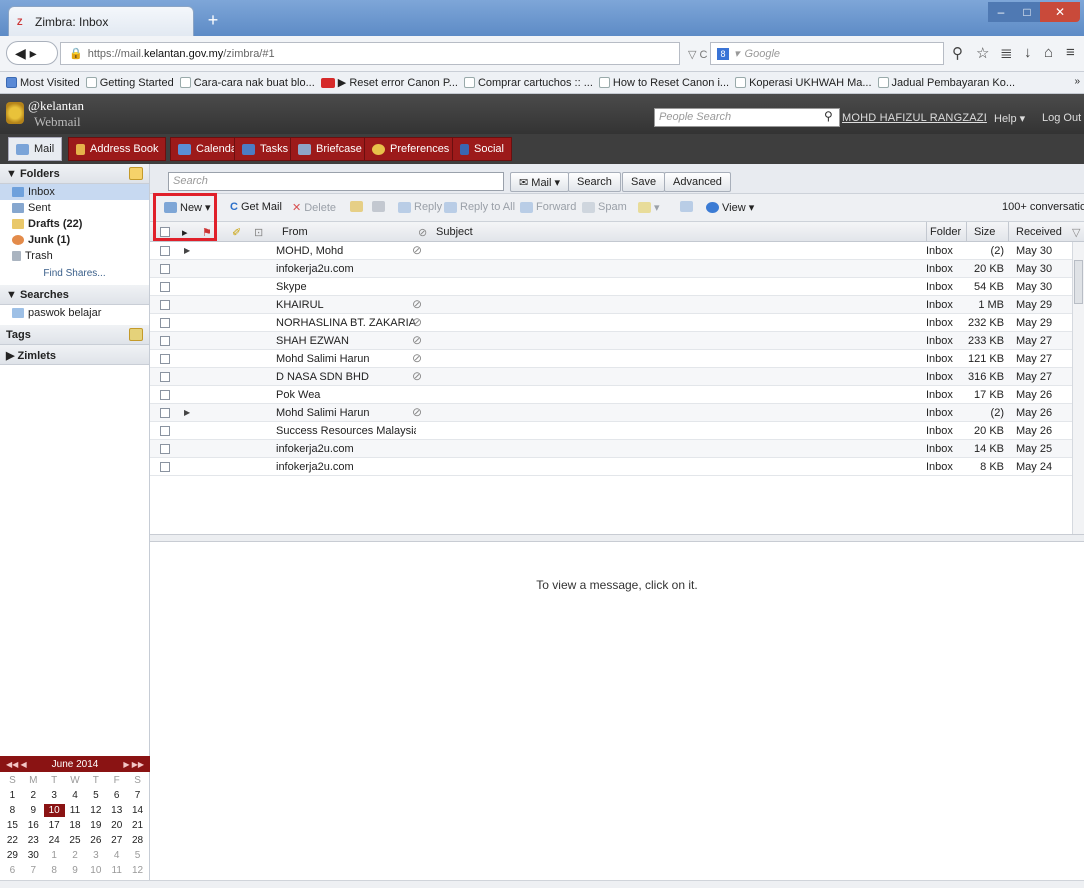  I want to click on calendar-day: 6, so click(116, 795).